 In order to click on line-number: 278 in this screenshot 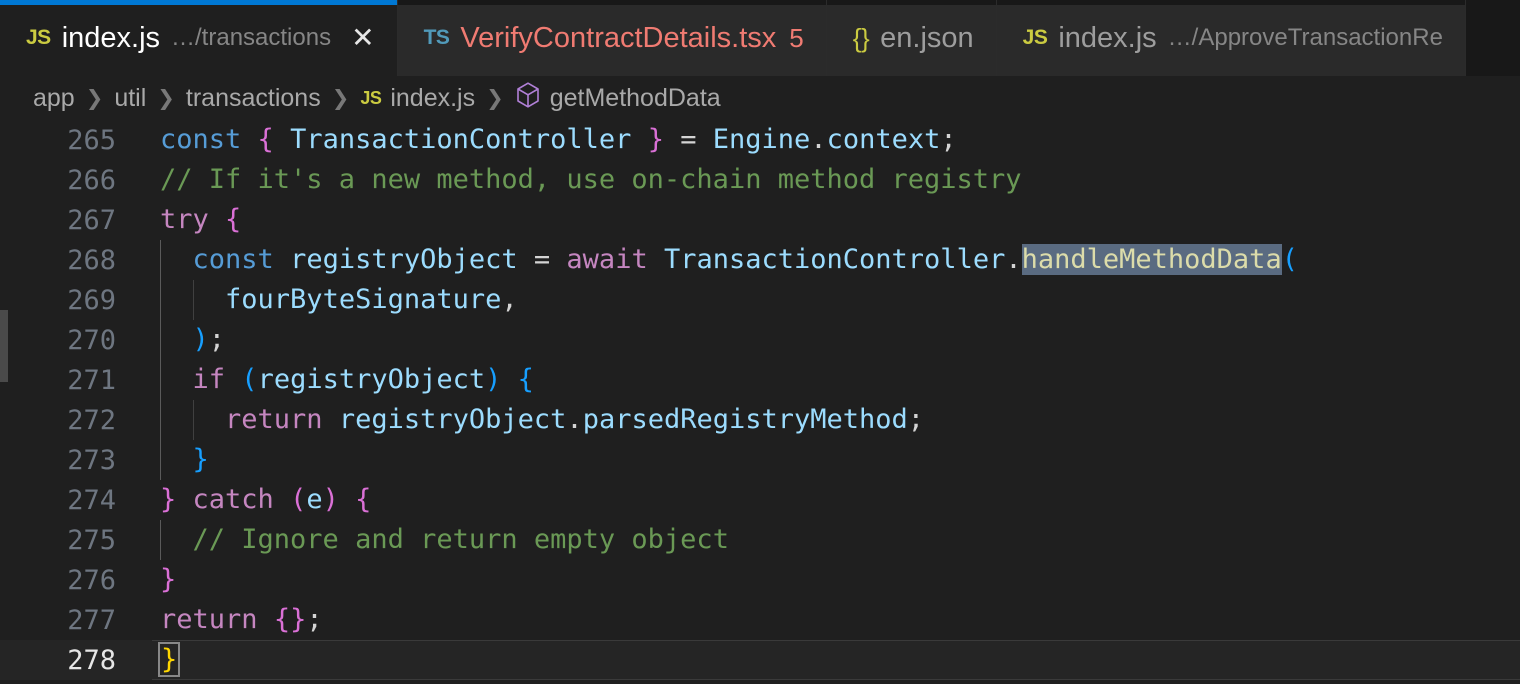, I will do `click(91, 660)`.